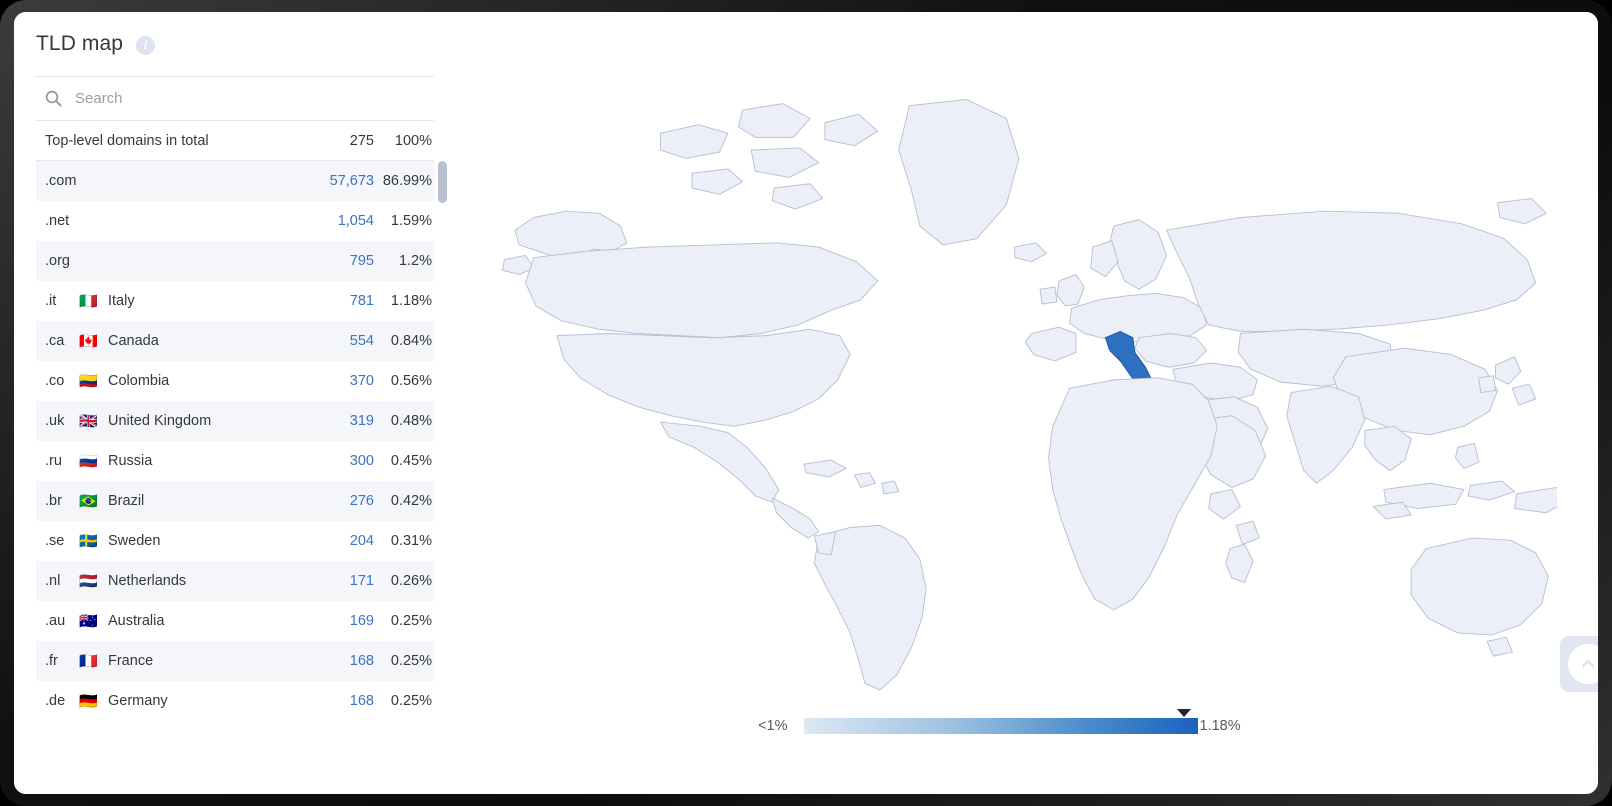  I want to click on map-legend: <1% 1.18%, so click(1007, 724).